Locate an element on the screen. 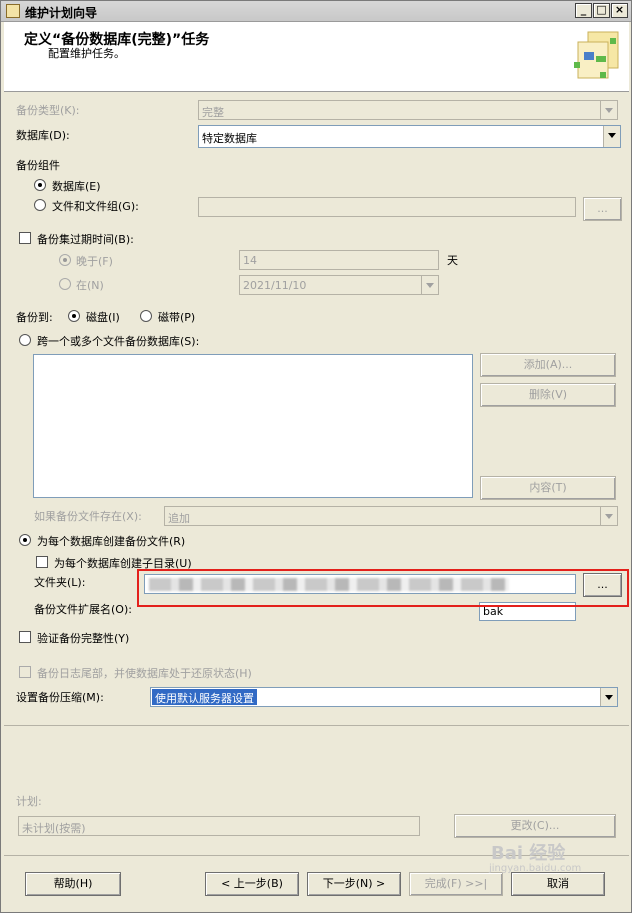 Image resolution: width=632 pixels, height=913 pixels. disk-radio-label: 磁盘(I) is located at coordinates (103, 317).